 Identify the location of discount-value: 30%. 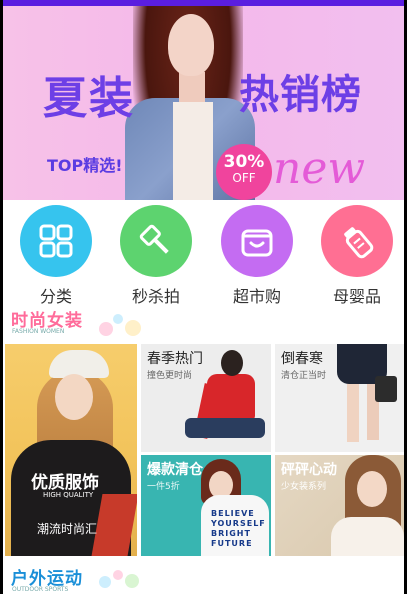
(244, 162).